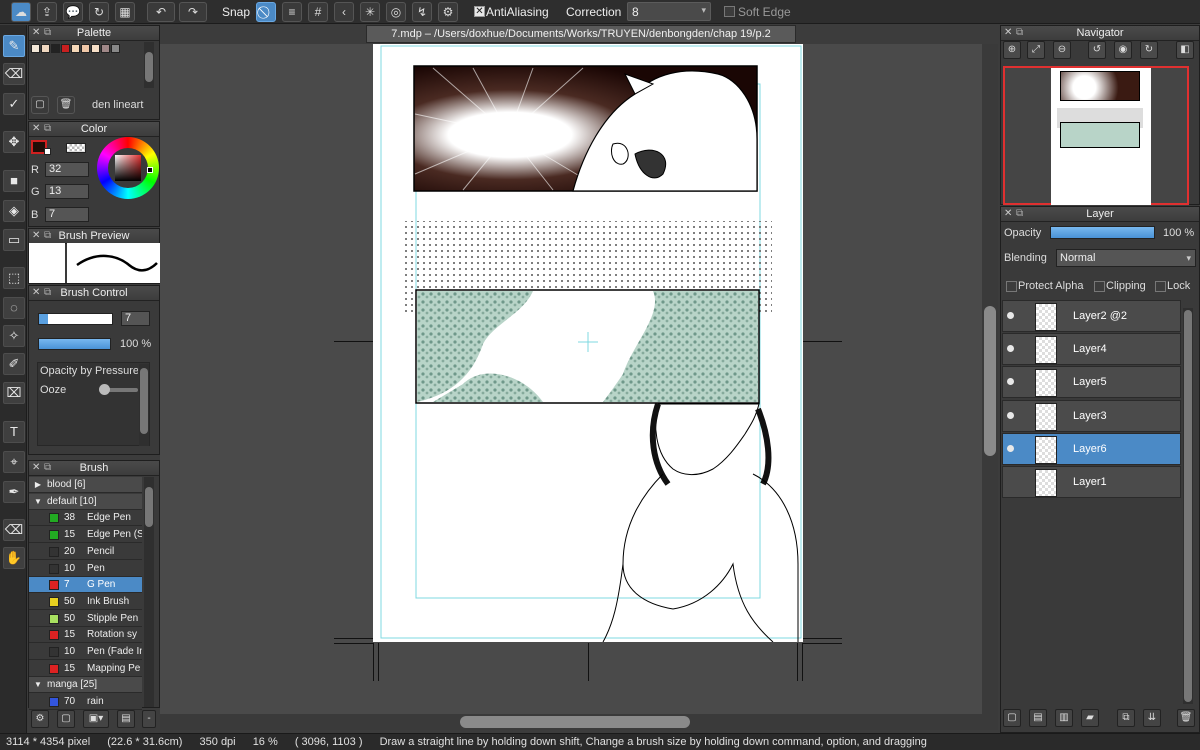  I want to click on canvas-v-scrollbar, so click(990, 379).